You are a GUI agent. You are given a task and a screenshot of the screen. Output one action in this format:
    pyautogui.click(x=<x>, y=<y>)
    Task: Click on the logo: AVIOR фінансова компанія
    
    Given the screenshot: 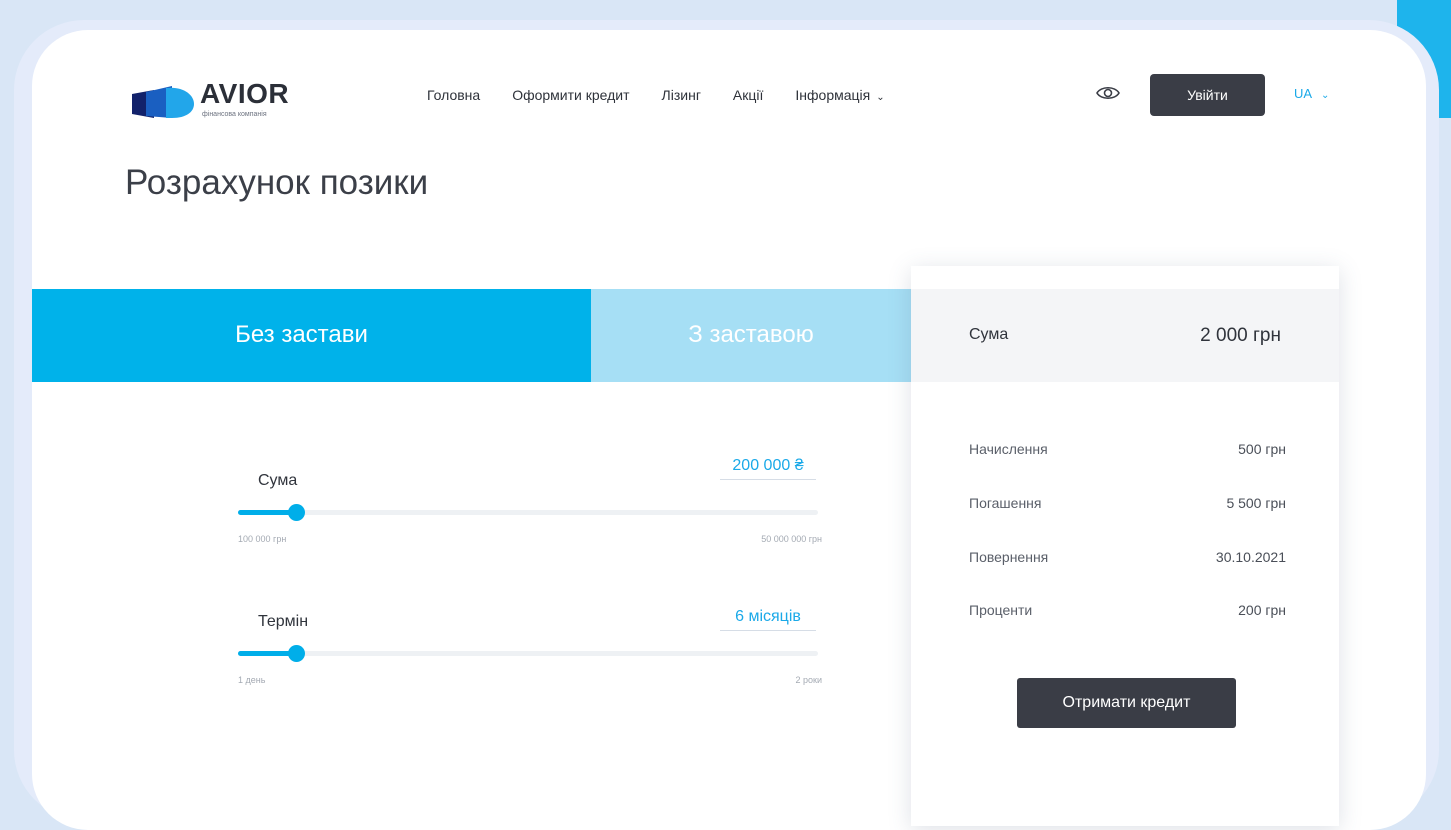 What is the action you would take?
    pyautogui.click(x=227, y=100)
    